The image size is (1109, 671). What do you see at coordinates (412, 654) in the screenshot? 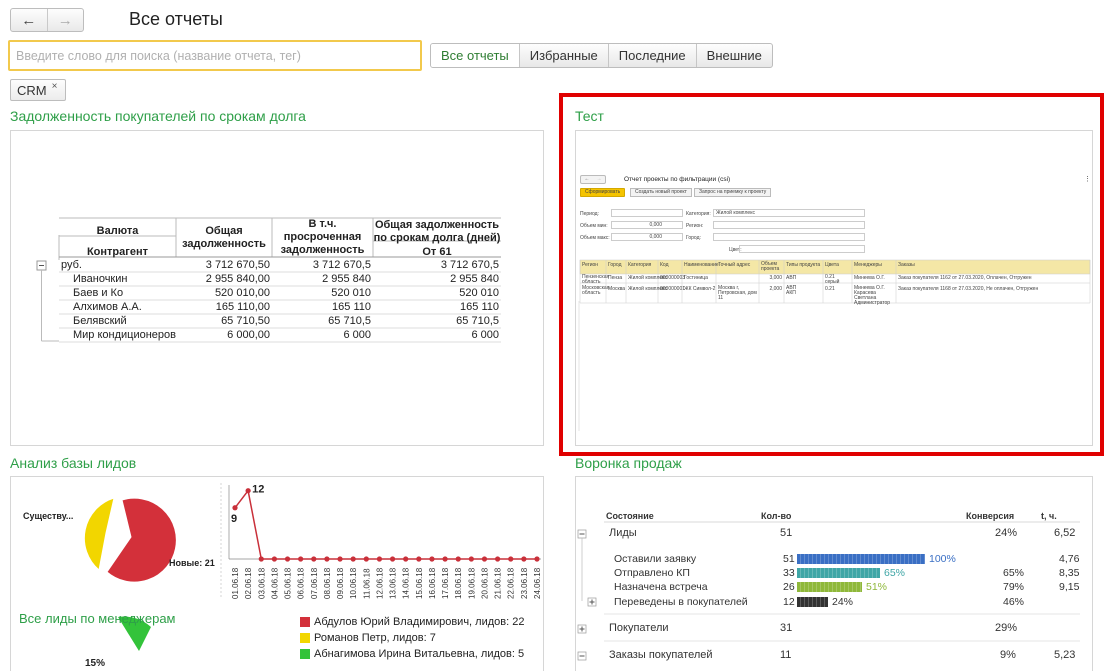
I see `legend-item: Абнагимова Ирина Витальевна, лидов: 5` at bounding box center [412, 654].